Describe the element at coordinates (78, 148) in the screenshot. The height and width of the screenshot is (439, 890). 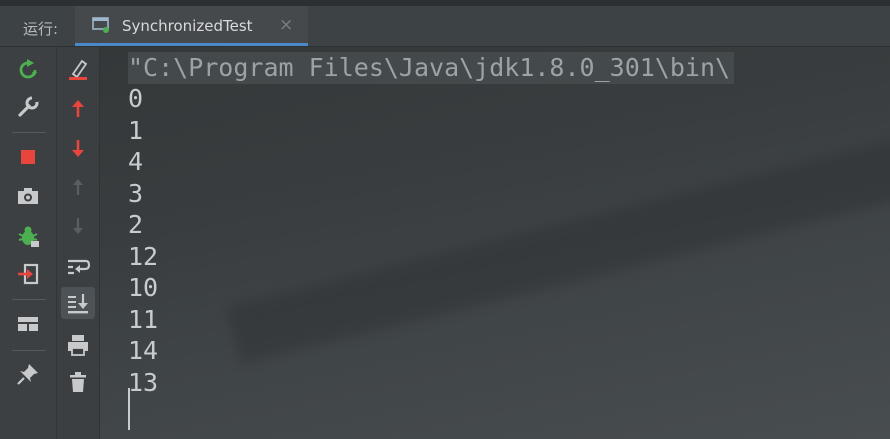
I see `down-arrow-icon` at that location.